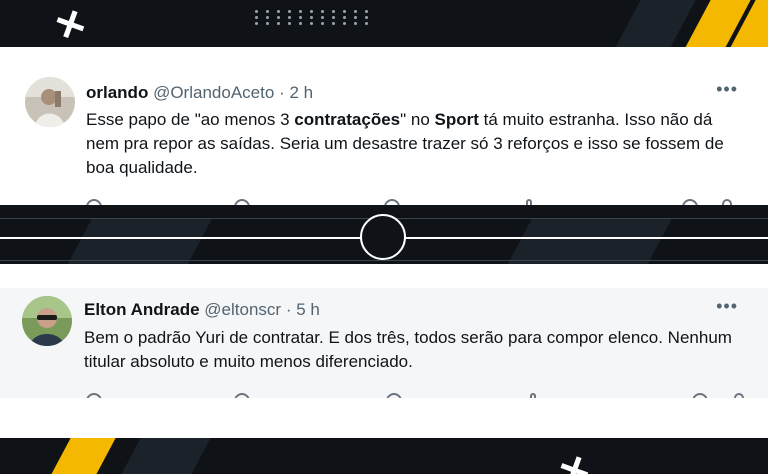 Image resolution: width=768 pixels, height=474 pixels. I want to click on pitch-line-lower, so click(384, 260).